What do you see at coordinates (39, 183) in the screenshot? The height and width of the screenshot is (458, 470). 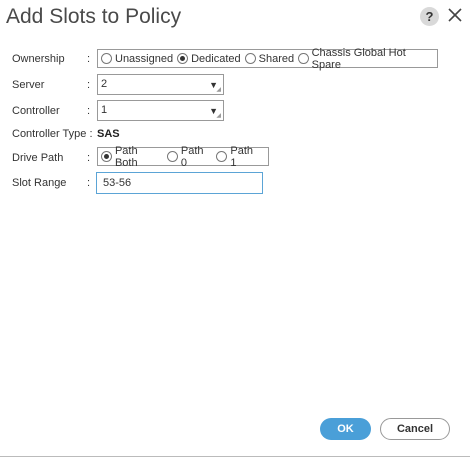 I see `slot-range-label: Slot Range` at bounding box center [39, 183].